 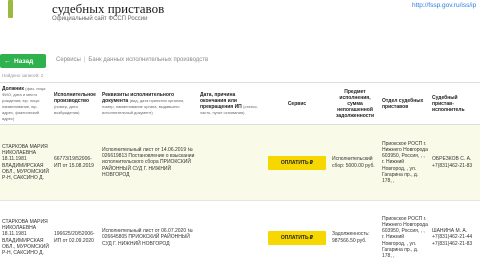 I want to click on column-header-service: Сервис, so click(x=297, y=103).